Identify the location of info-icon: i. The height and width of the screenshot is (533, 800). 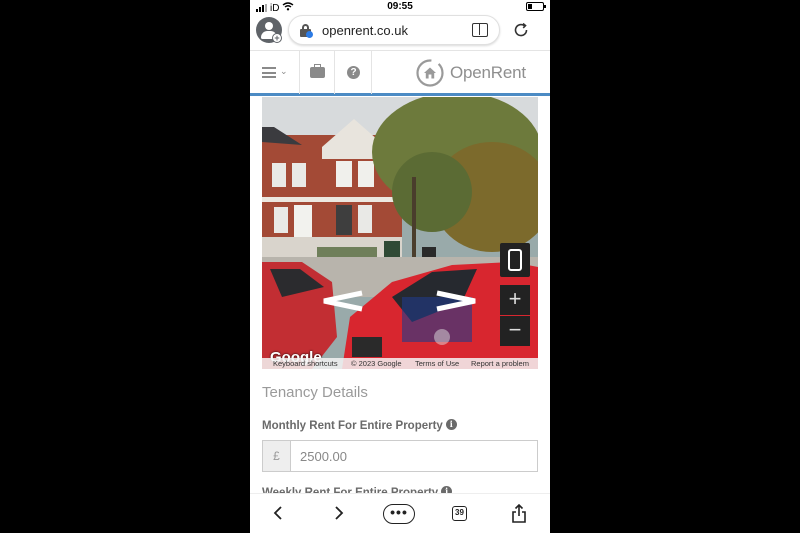
(451, 424).